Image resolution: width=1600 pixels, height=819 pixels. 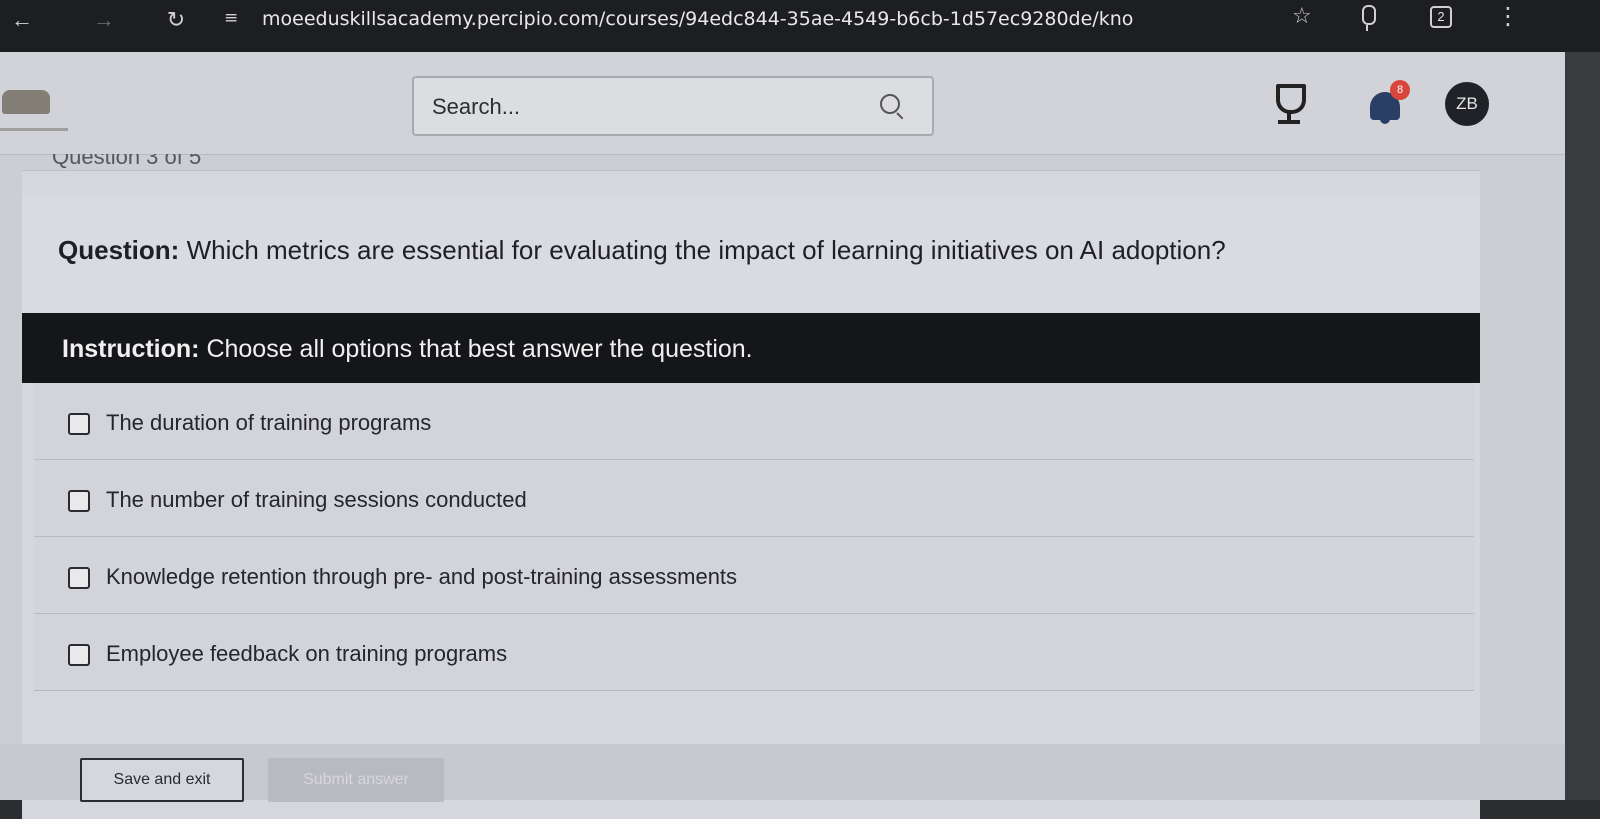 What do you see at coordinates (306, 654) in the screenshot?
I see `option-label: Employee feedback on training programs` at bounding box center [306, 654].